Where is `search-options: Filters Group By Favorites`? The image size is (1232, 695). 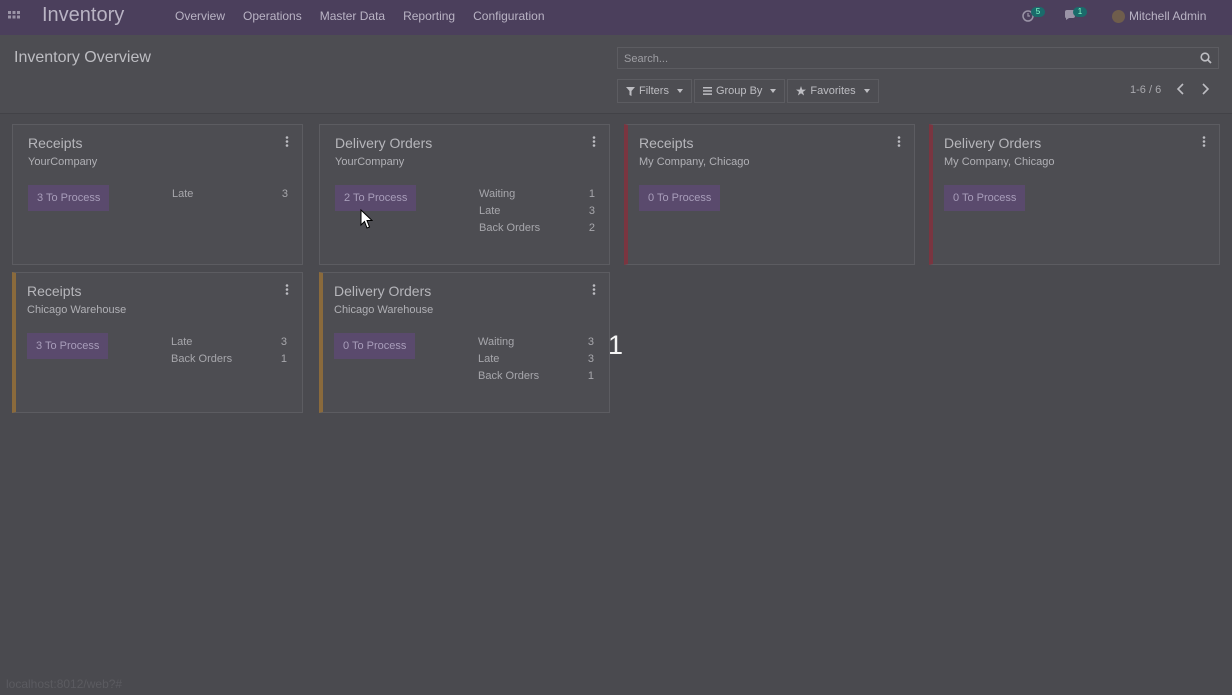 search-options: Filters Group By Favorites is located at coordinates (748, 91).